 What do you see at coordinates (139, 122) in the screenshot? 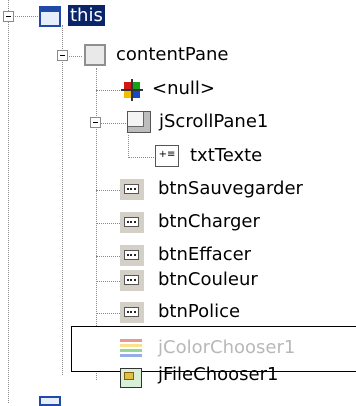
I see `scroll-pane-icon` at bounding box center [139, 122].